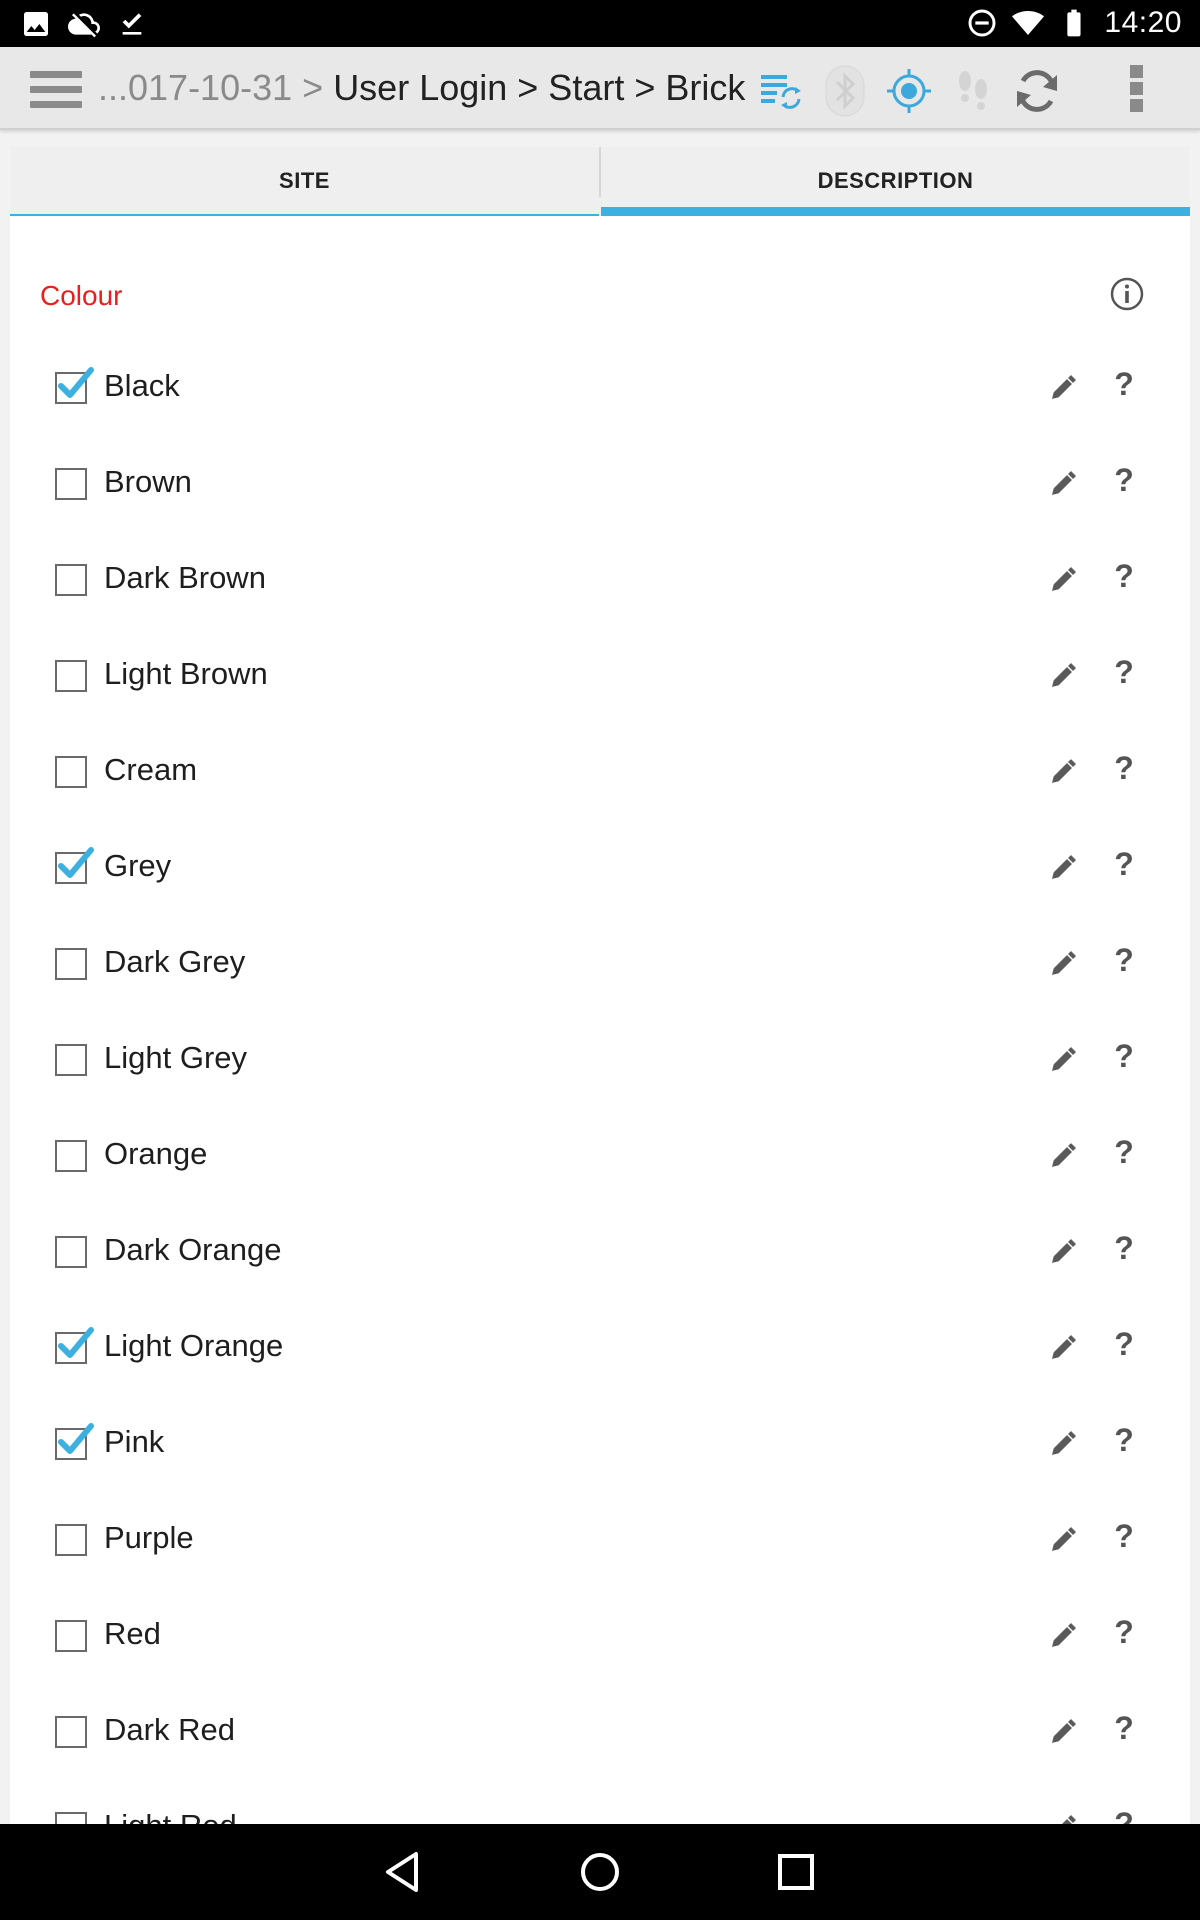 This screenshot has width=1200, height=1920. What do you see at coordinates (1127, 294) in the screenshot?
I see `info-icon` at bounding box center [1127, 294].